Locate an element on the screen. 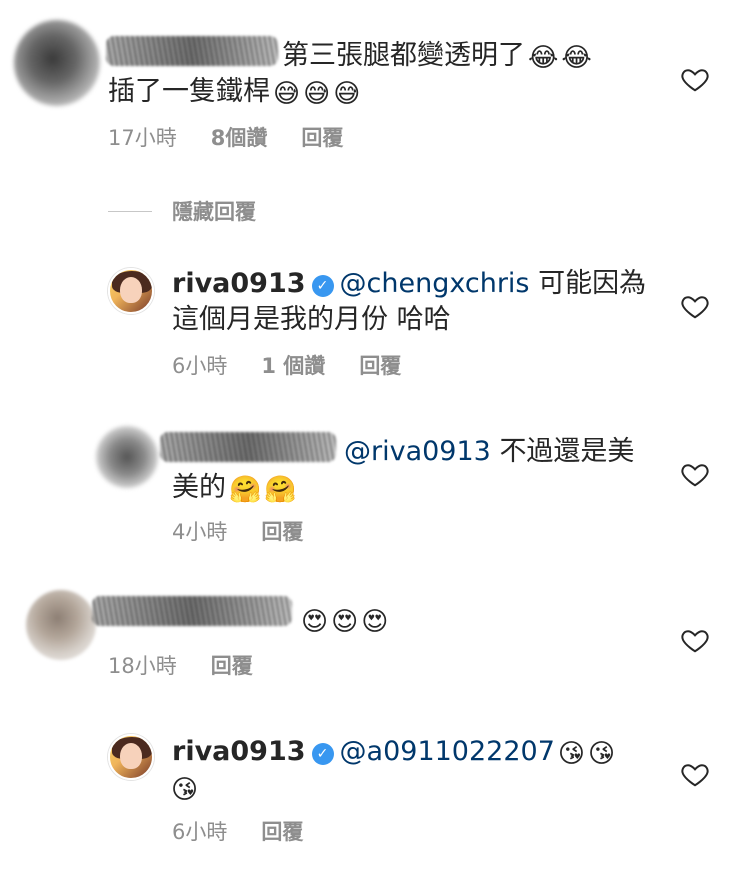  reply-meta: 4小時 回覆 is located at coordinates (254, 532).